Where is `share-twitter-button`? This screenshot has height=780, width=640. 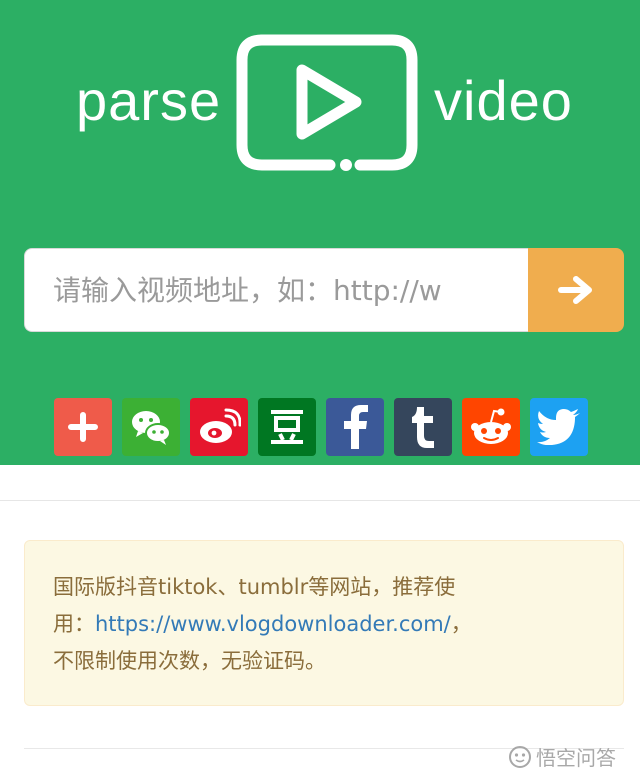
share-twitter-button is located at coordinates (559, 427).